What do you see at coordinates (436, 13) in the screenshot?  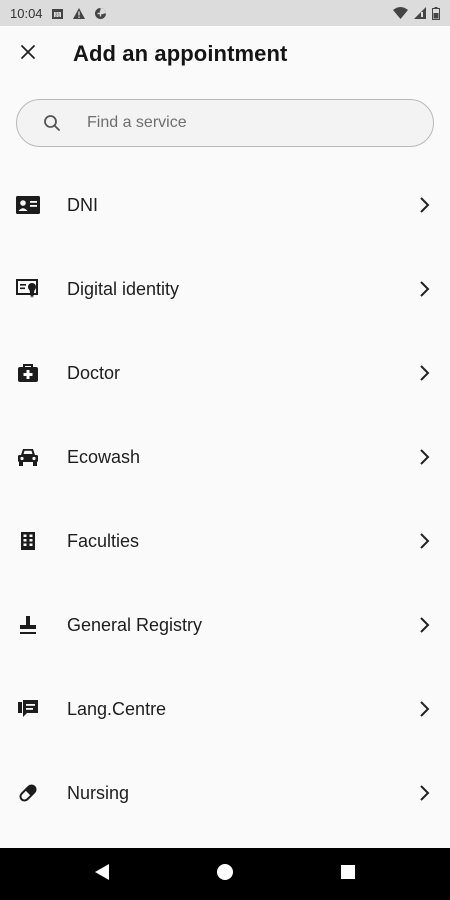 I see `battery-icon` at bounding box center [436, 13].